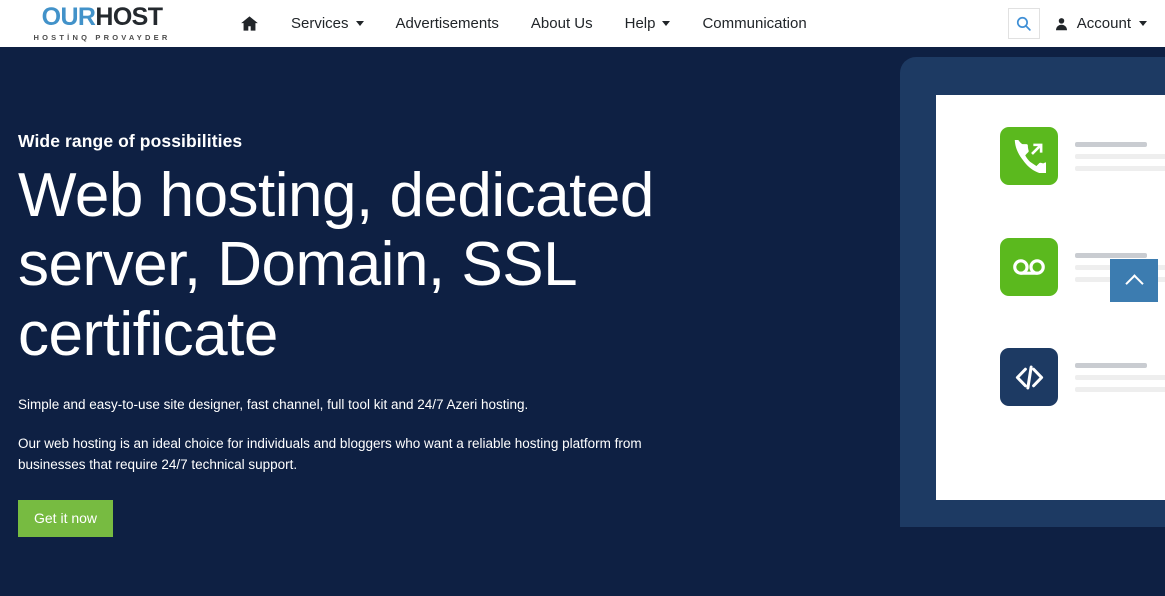 This screenshot has height=596, width=1165. I want to click on nav-item-home, so click(249, 23).